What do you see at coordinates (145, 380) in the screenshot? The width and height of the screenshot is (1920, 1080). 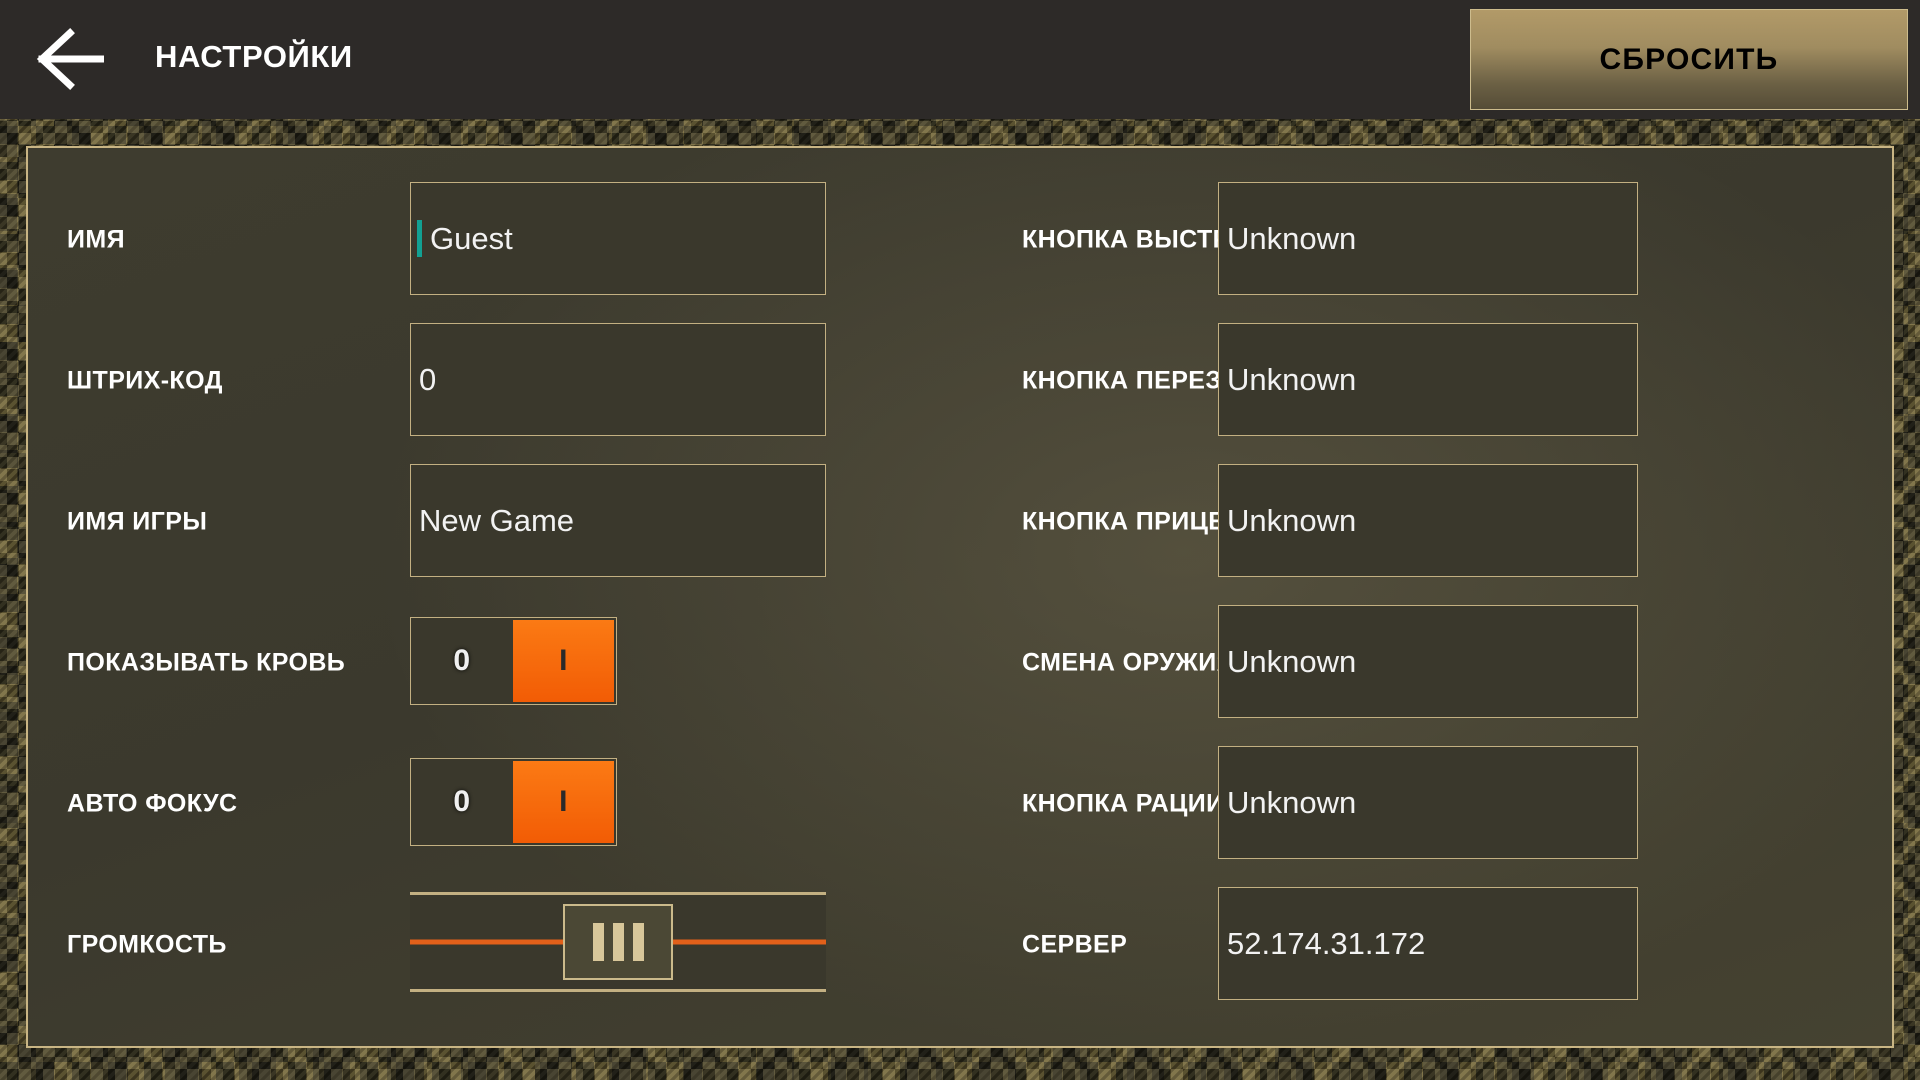 I see `setting-label-barcode: ШТРИХ-КОД` at bounding box center [145, 380].